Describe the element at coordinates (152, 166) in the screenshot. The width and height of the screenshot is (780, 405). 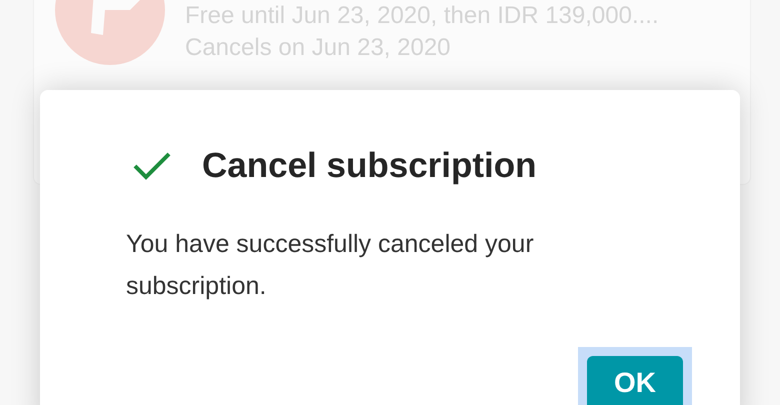
I see `check-icon` at that location.